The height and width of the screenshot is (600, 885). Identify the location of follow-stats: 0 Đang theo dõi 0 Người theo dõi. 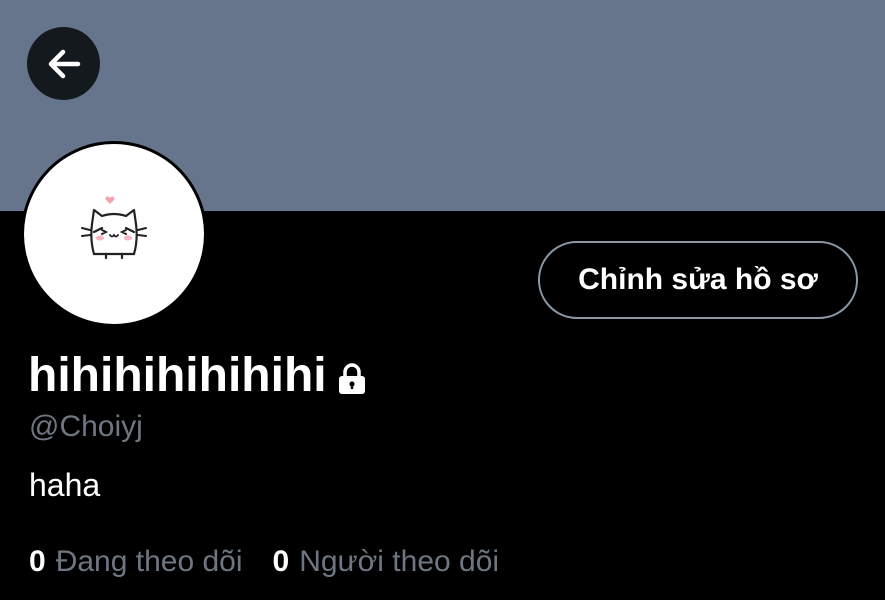
(264, 562).